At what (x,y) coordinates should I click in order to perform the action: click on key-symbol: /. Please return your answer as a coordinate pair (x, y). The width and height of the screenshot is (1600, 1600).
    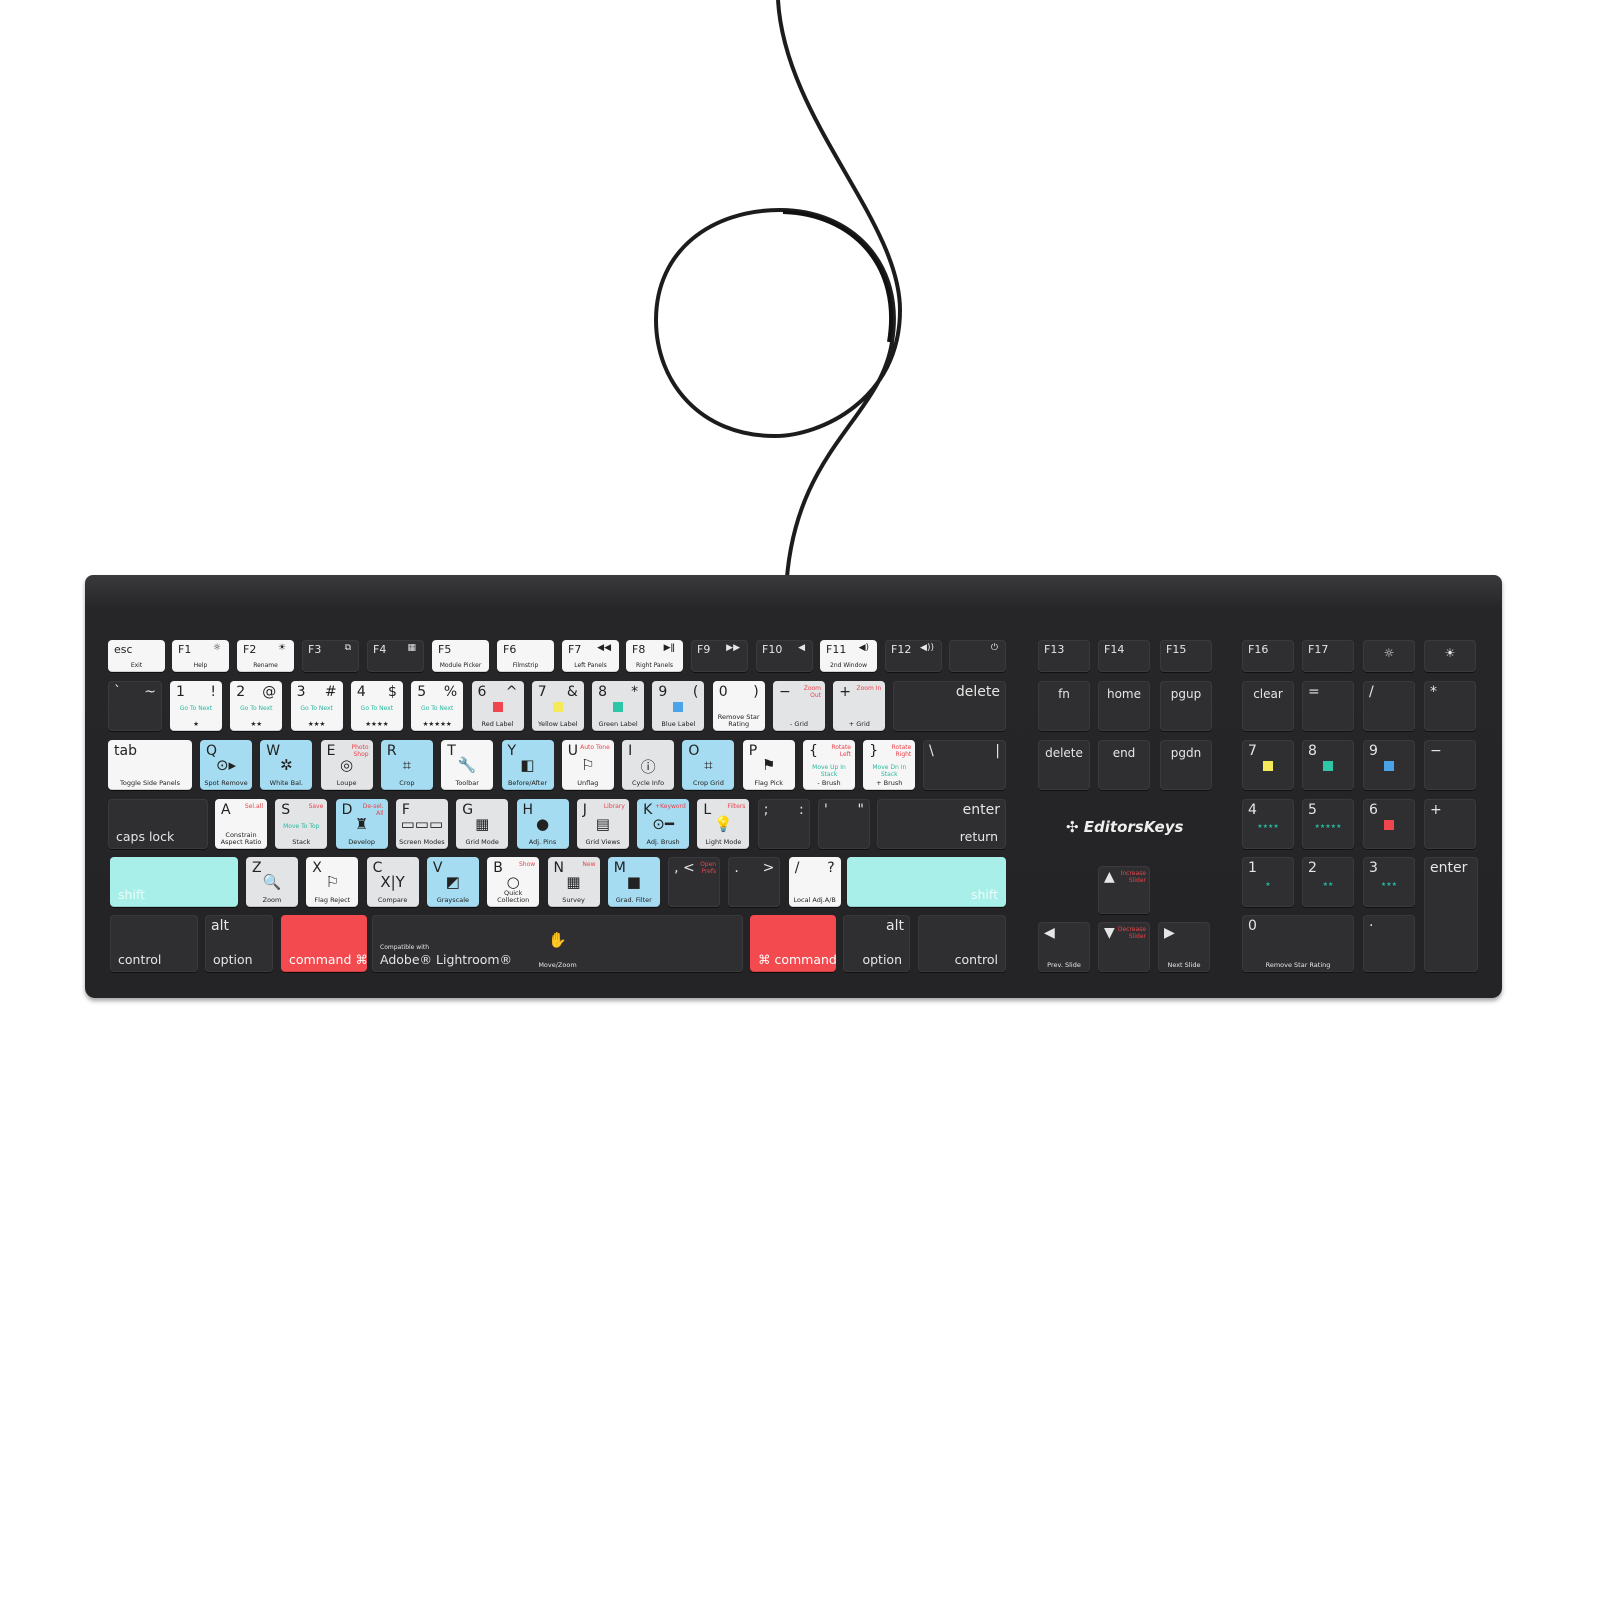
    Looking at the image, I should click on (1389, 706).